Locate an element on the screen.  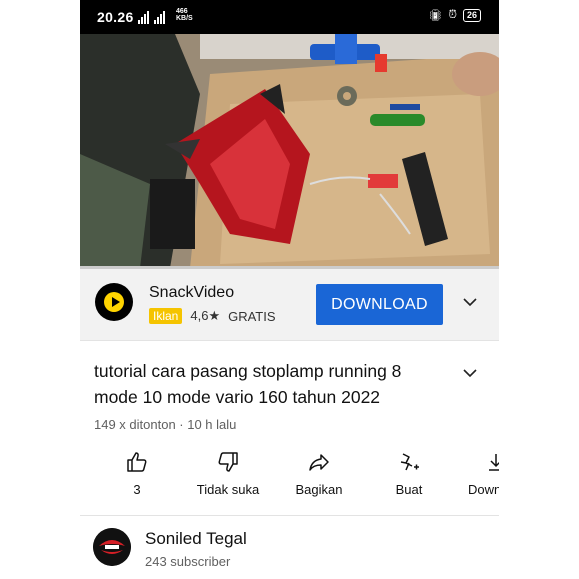
create-label: Buat is located at coordinates (409, 489).